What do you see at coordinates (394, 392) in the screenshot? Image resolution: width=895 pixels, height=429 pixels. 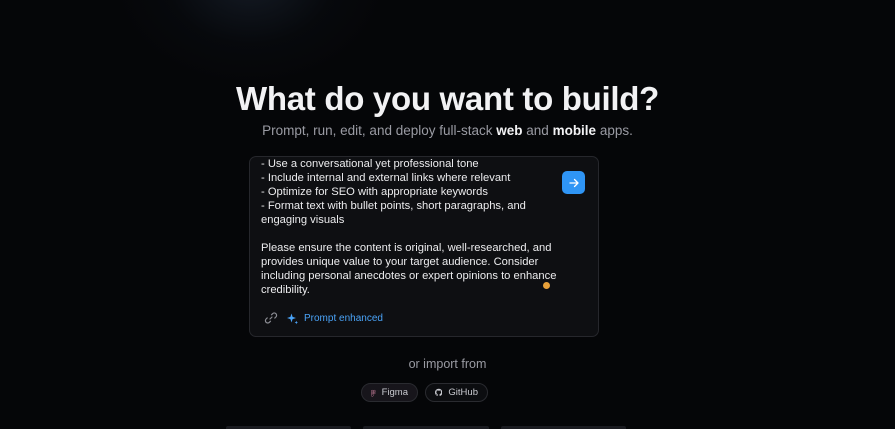 I see `import-figma-label: Figma` at bounding box center [394, 392].